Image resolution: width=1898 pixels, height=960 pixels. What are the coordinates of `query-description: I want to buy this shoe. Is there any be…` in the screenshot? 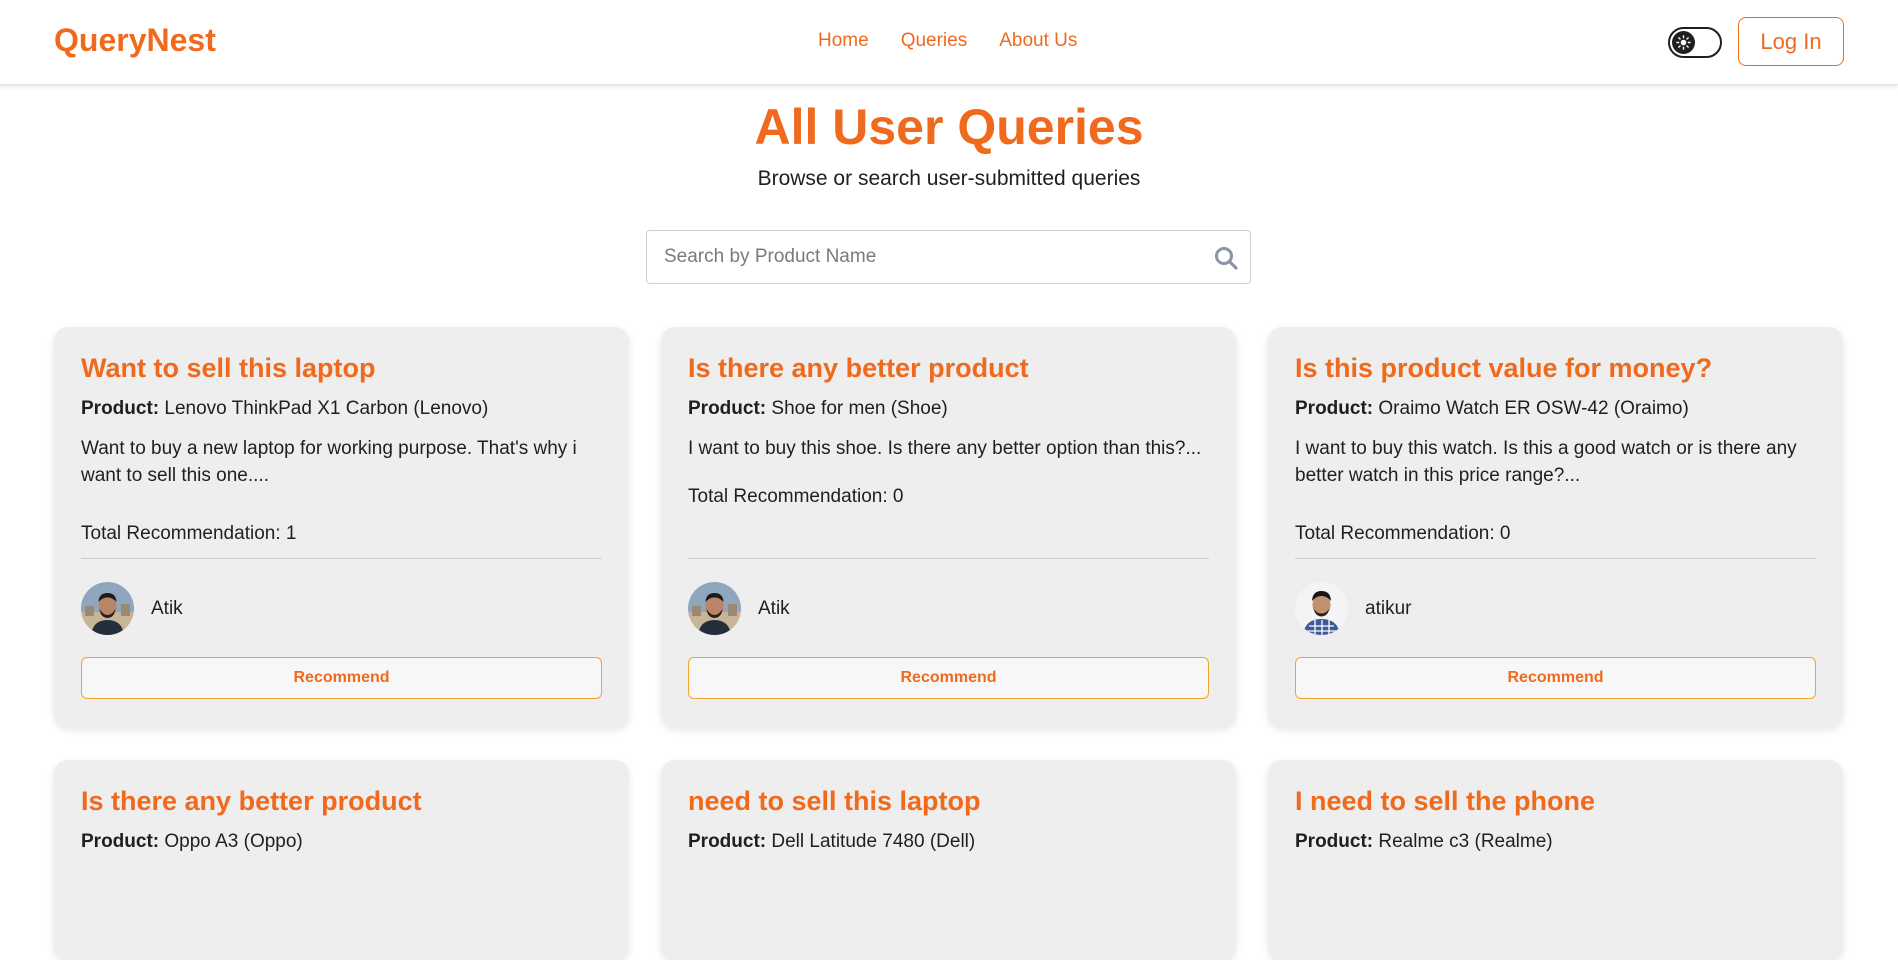 It's located at (945, 448).